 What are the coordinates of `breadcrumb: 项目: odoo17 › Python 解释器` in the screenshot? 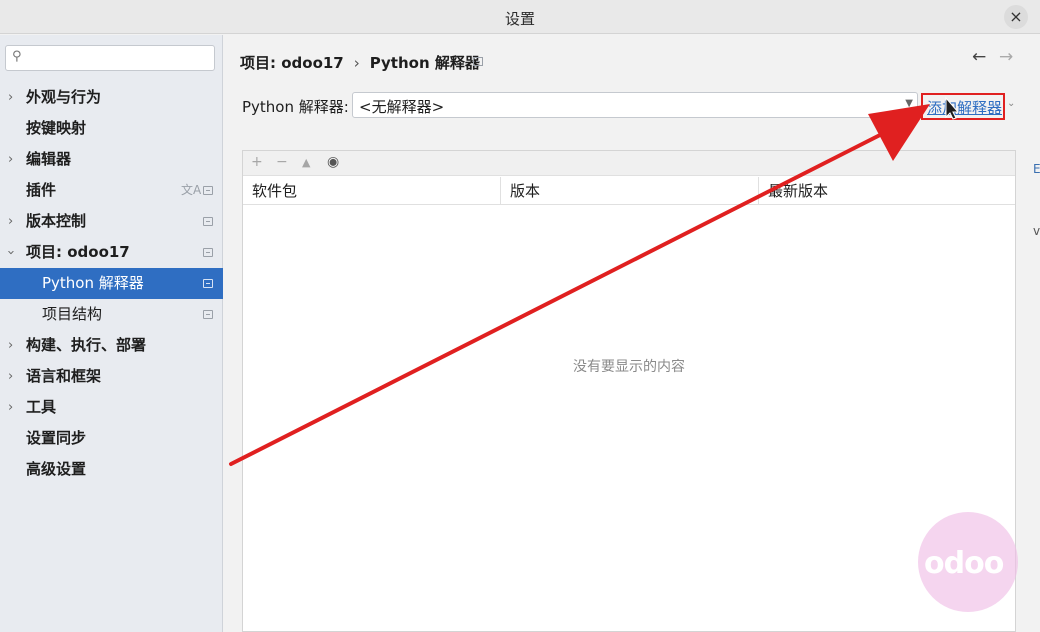 It's located at (360, 62).